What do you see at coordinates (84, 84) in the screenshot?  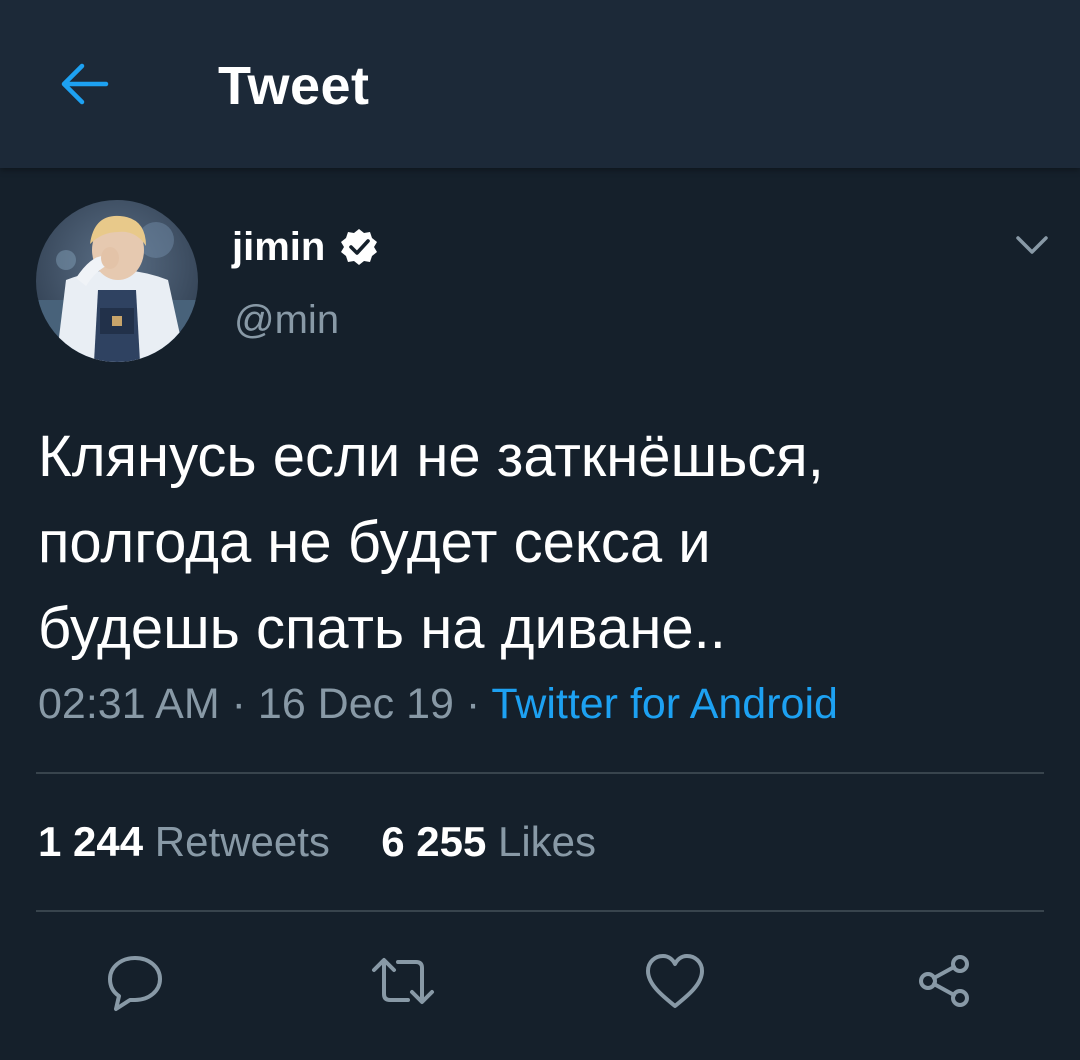 I see `arrow-left-icon` at bounding box center [84, 84].